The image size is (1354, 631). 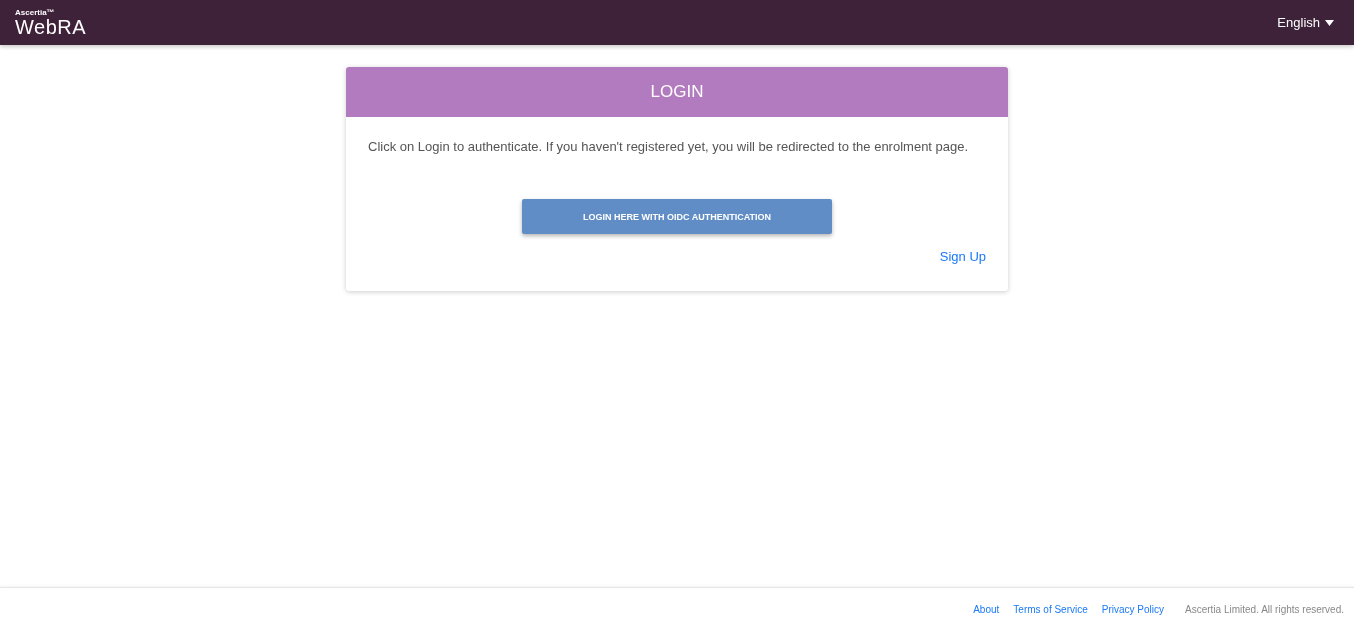 What do you see at coordinates (677, 216) in the screenshot?
I see `oidc-login-button: LOGIN HERE WITH OIDC AUTHENTICATION` at bounding box center [677, 216].